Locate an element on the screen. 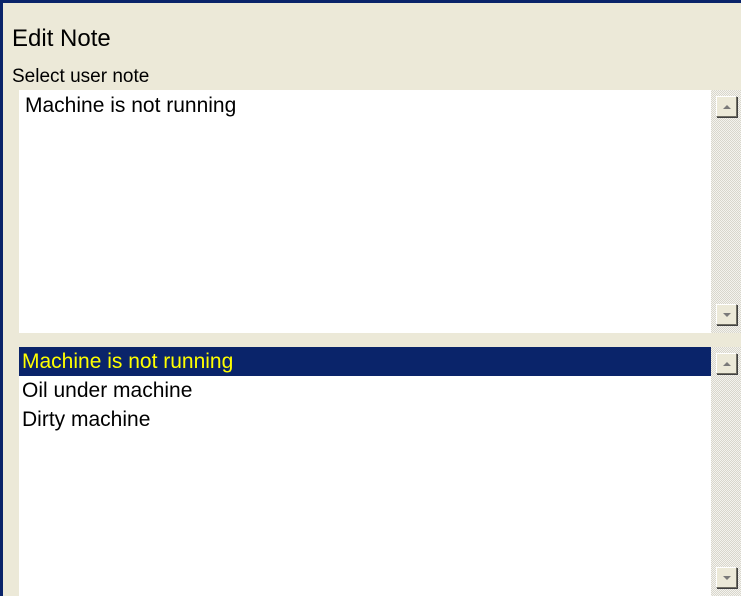 This screenshot has width=741, height=596. page-title: Edit Note is located at coordinates (61, 38).